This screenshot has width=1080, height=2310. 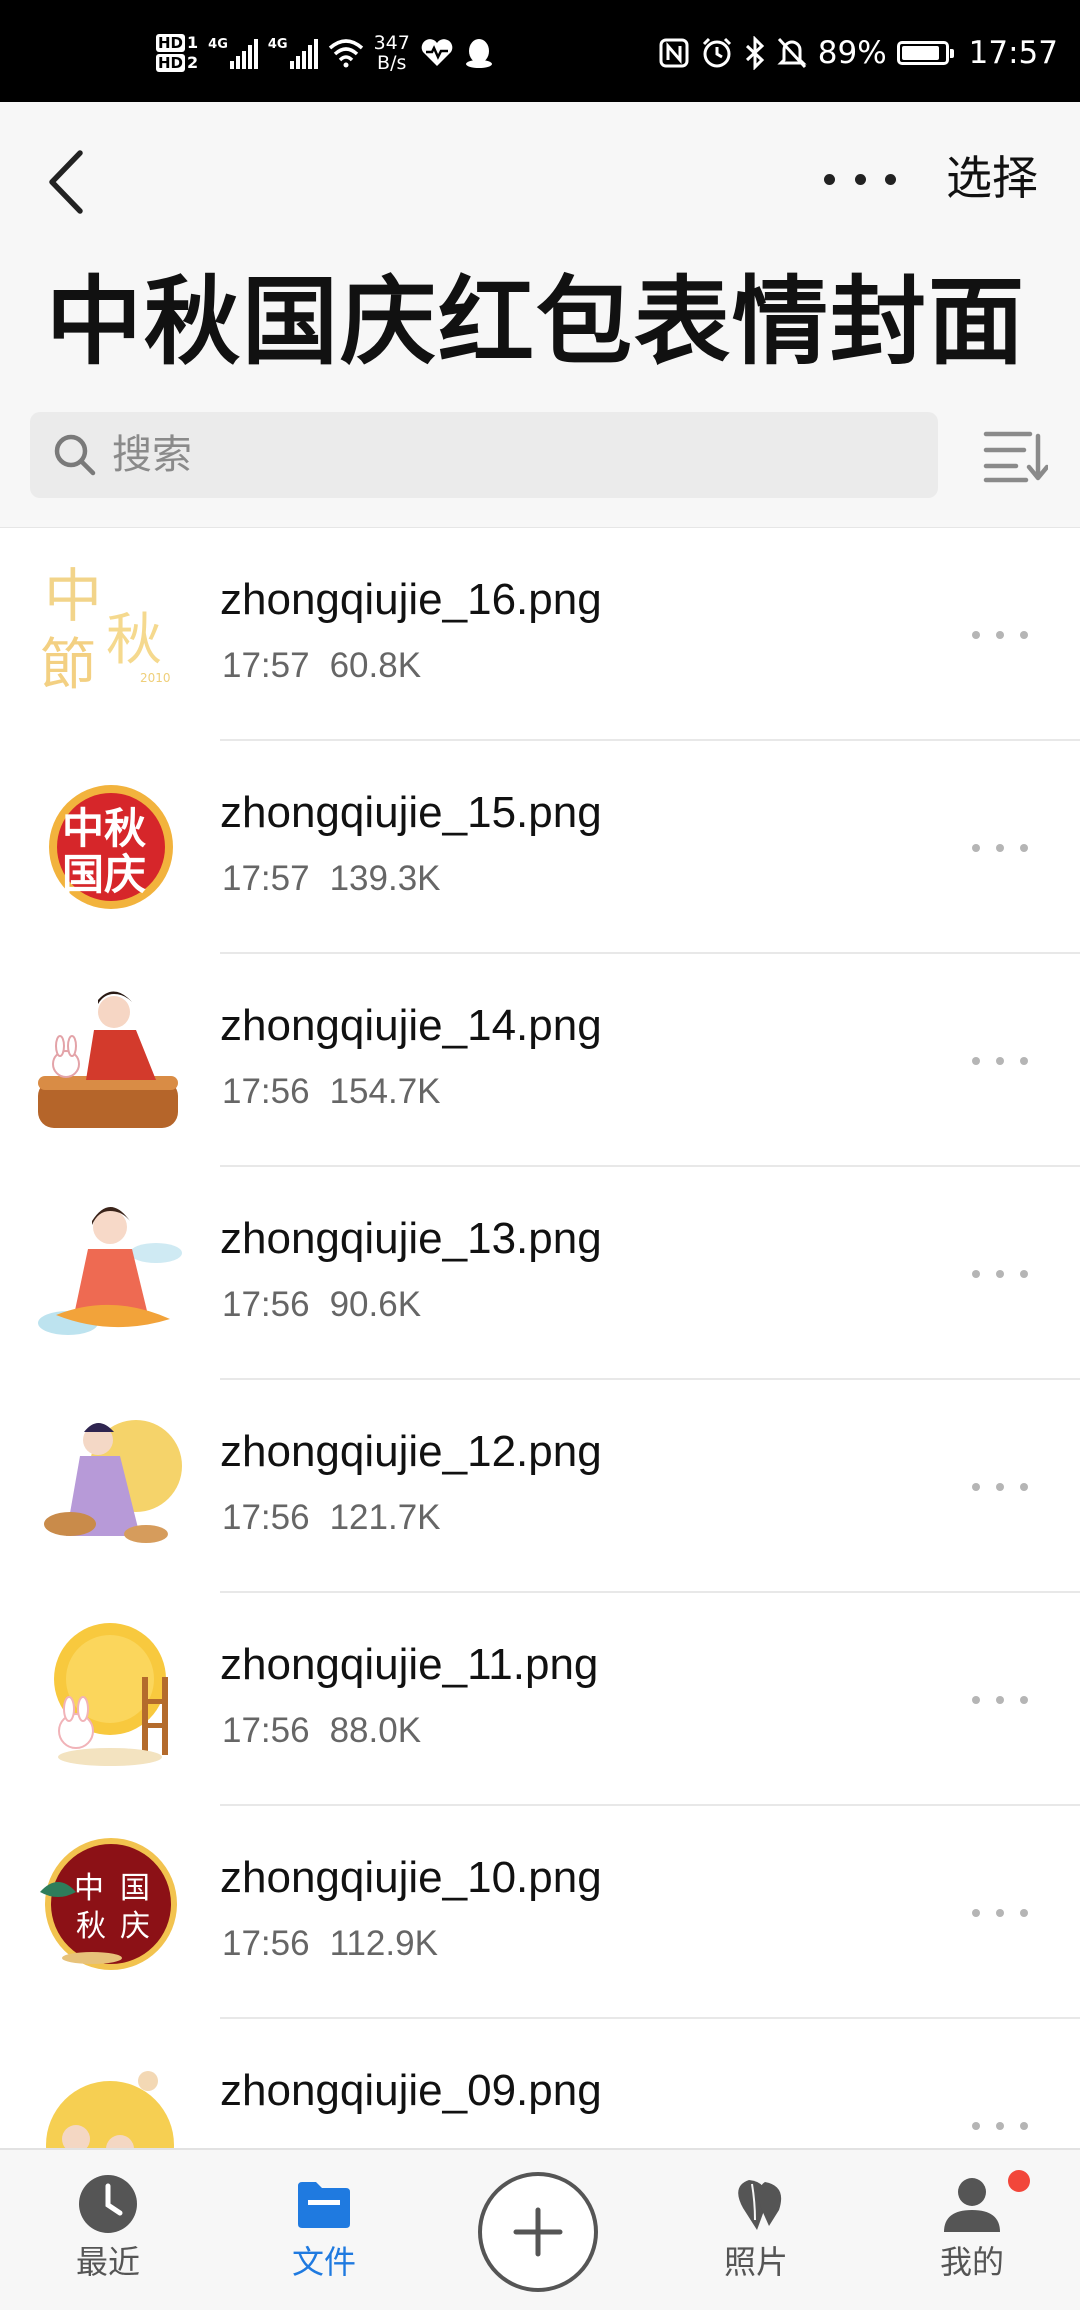 What do you see at coordinates (536, 322) in the screenshot?
I see `page-title: 中秋国庆红包表情封面` at bounding box center [536, 322].